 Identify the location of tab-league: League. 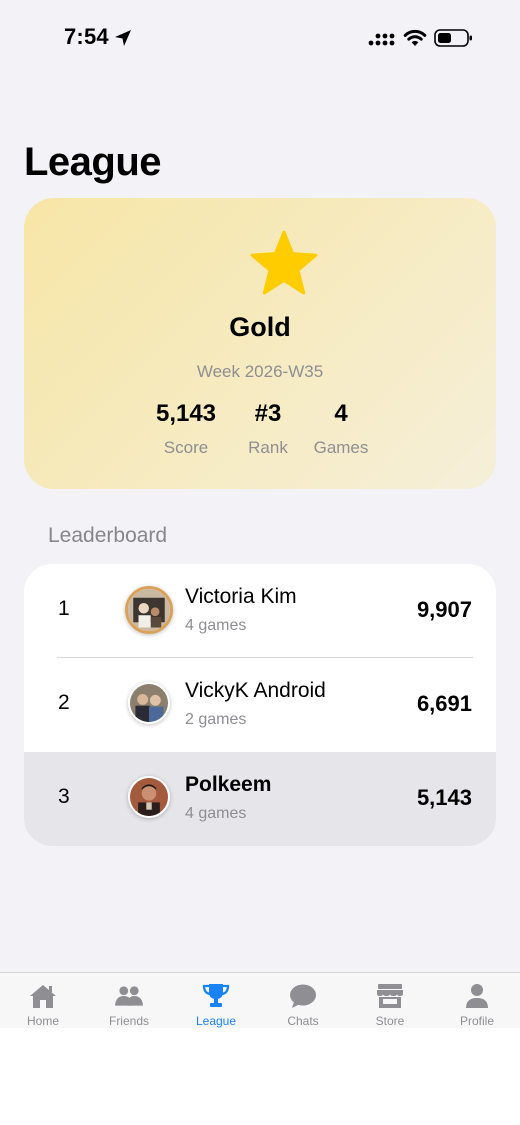
(216, 1000).